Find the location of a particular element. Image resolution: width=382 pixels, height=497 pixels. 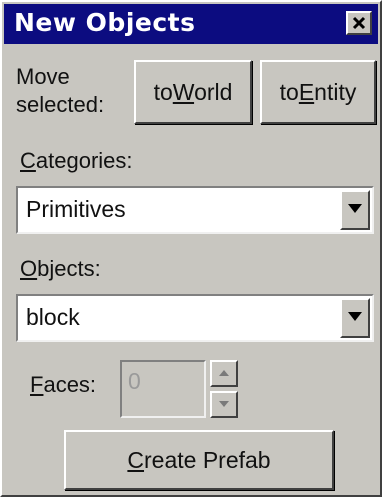

categories-dropdown-button is located at coordinates (355, 210).